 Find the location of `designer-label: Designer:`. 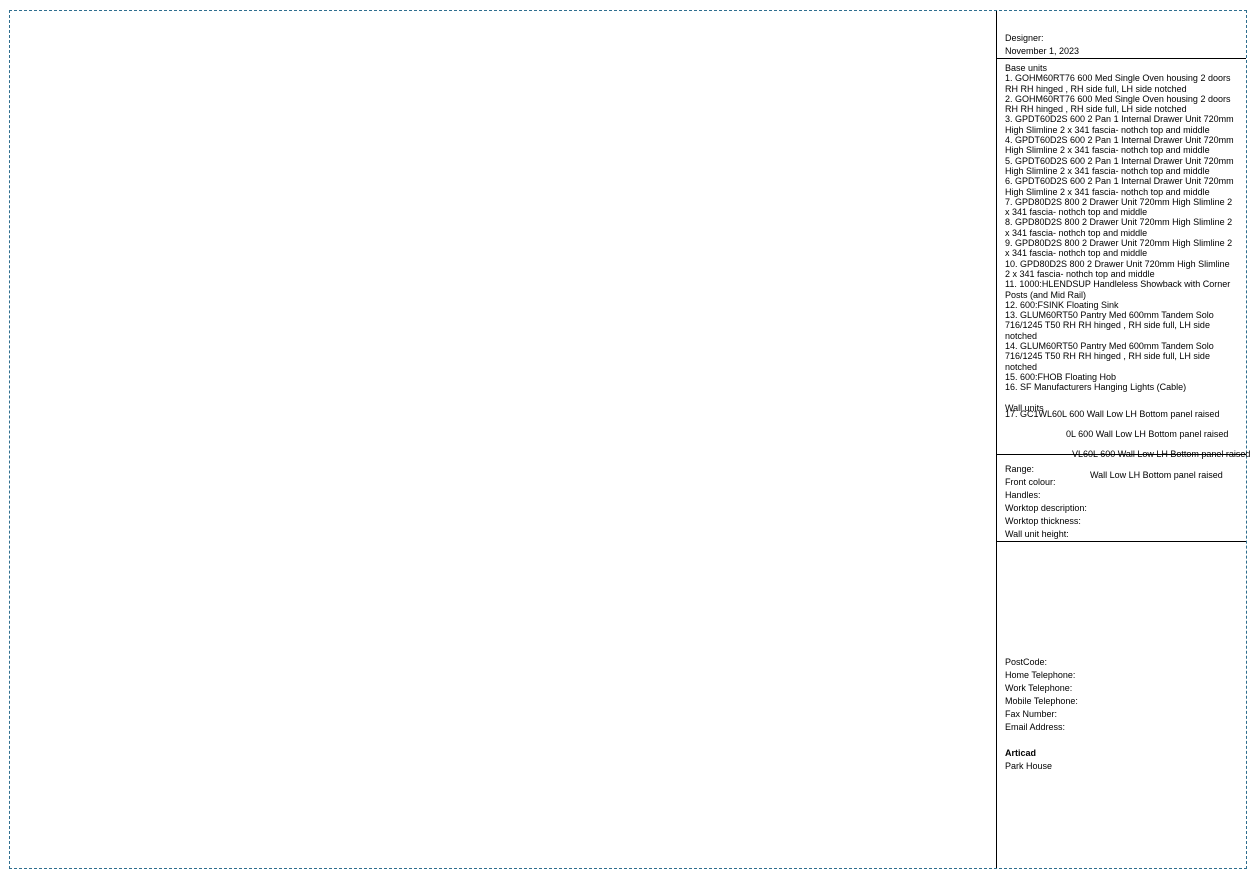

designer-label: Designer: is located at coordinates (1024, 38).